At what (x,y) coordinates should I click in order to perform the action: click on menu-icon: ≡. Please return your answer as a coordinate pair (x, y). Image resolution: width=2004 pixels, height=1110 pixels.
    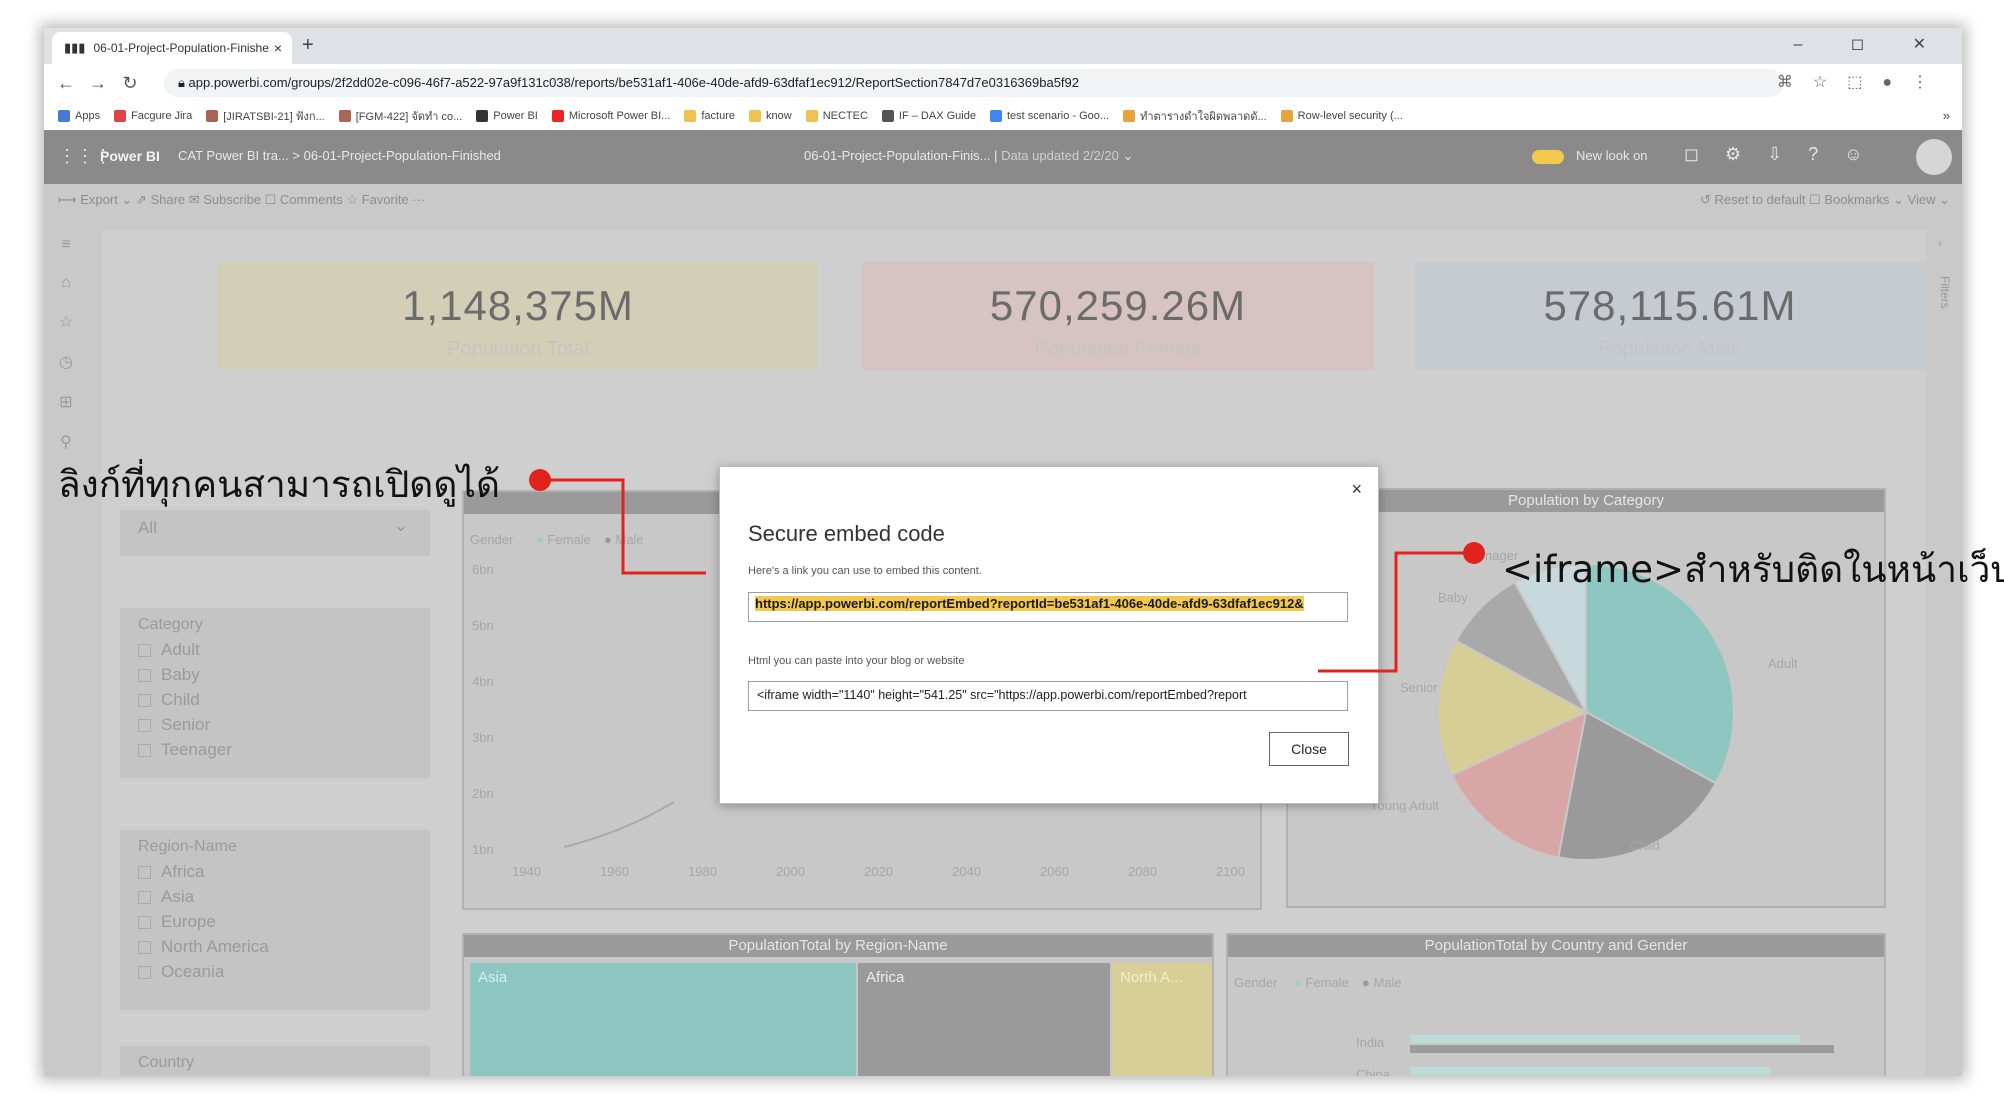
    Looking at the image, I should click on (66, 245).